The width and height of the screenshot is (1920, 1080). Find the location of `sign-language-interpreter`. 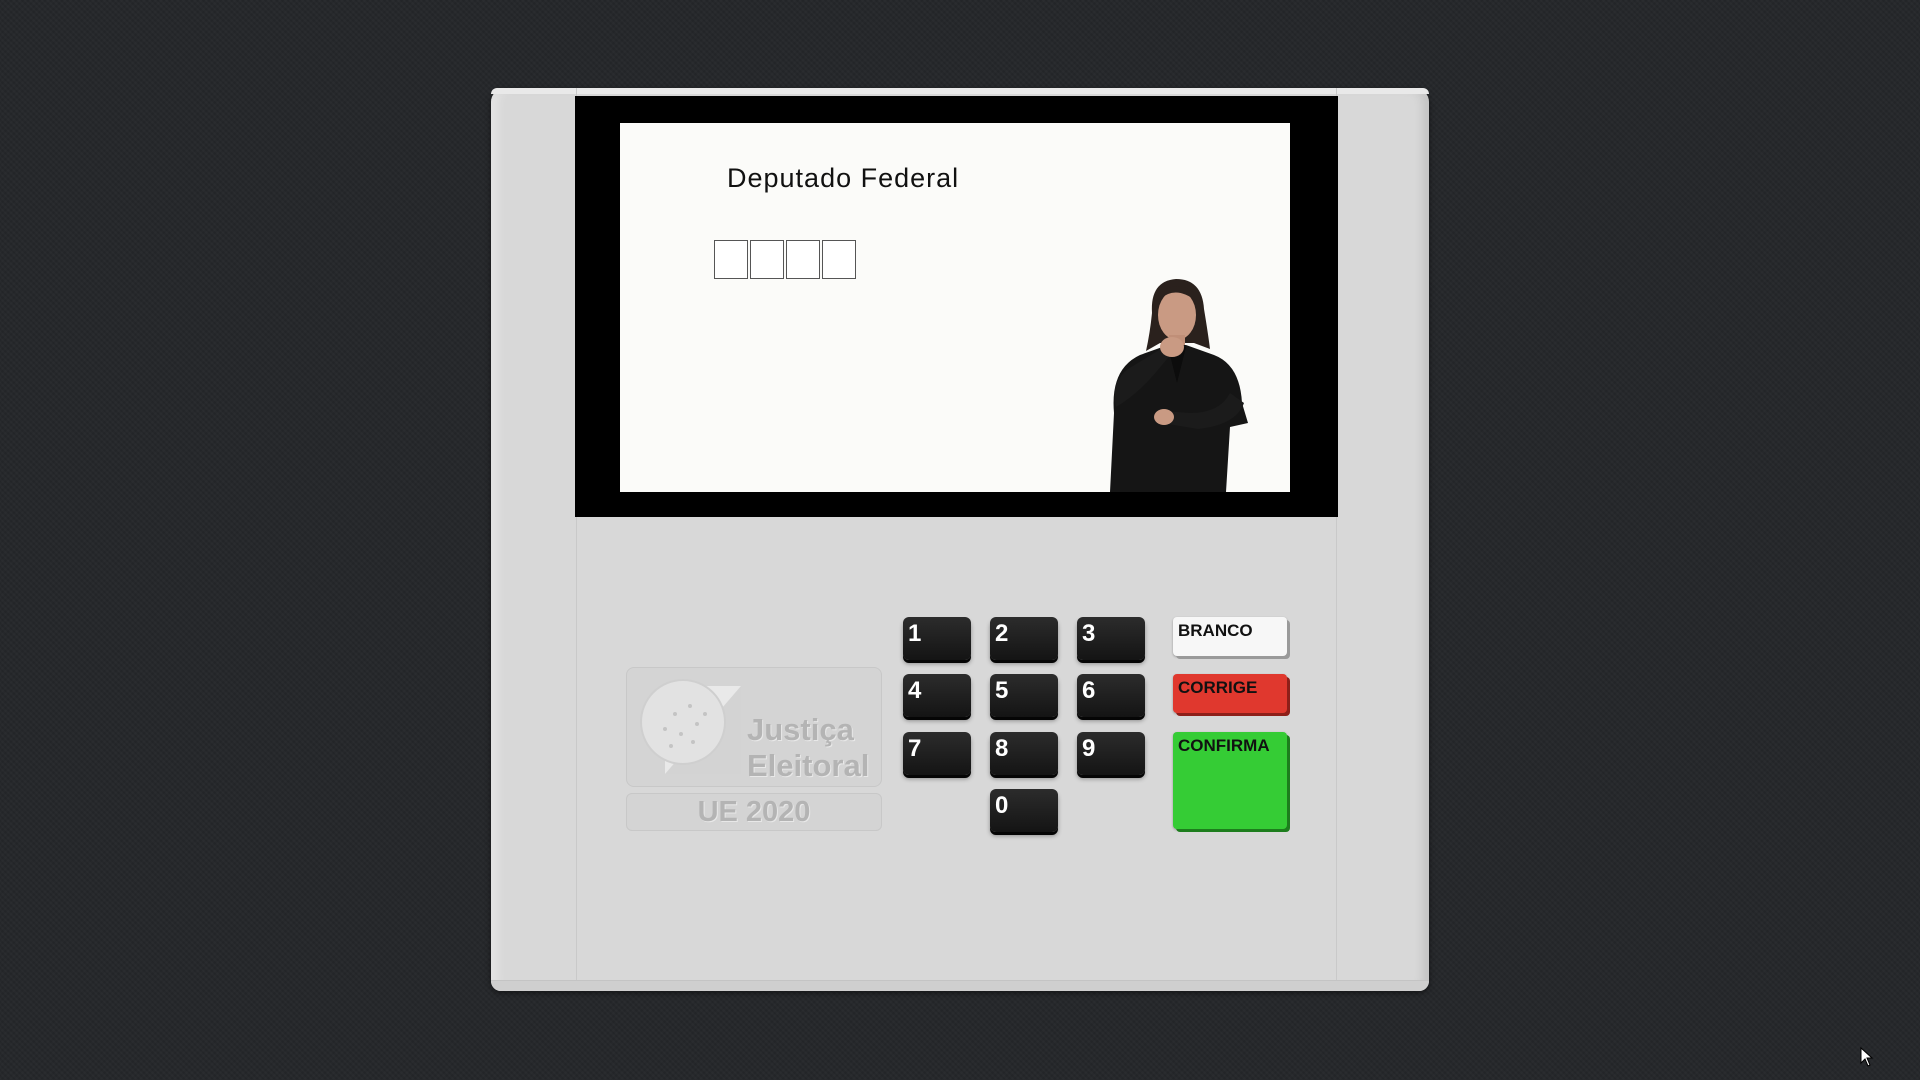

sign-language-interpreter is located at coordinates (1179, 385).